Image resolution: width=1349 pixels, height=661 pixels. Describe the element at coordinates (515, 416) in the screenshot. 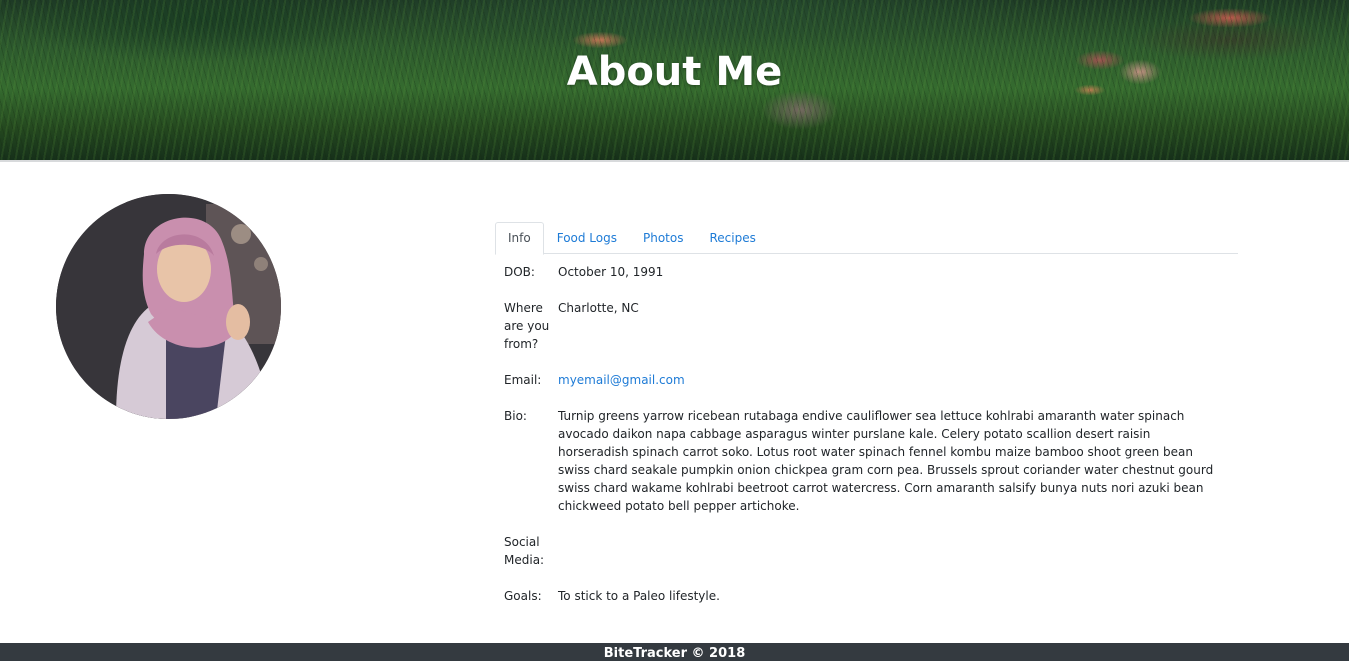

I see `bio-label: Bio:` at that location.